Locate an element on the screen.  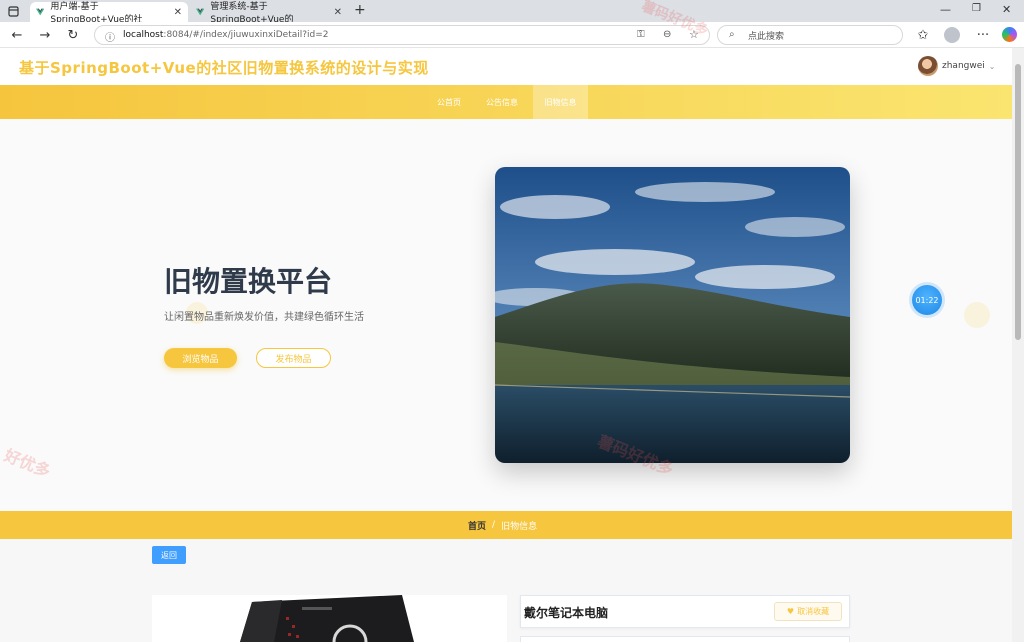
browse-items-button: 浏览物品 is located at coordinates (200, 358).